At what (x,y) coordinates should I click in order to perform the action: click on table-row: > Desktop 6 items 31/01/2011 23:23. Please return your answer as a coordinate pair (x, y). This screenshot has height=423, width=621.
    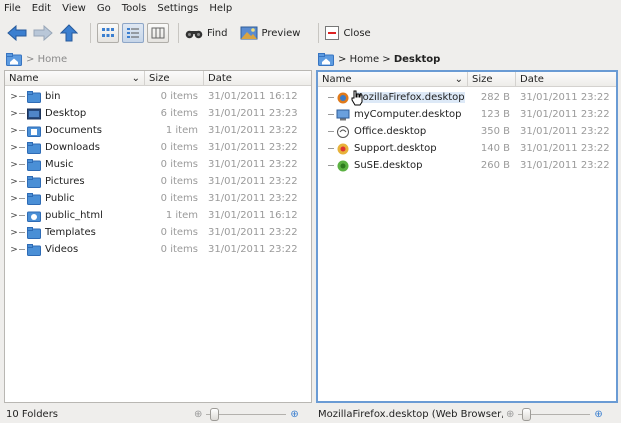
    Looking at the image, I should click on (158, 113).